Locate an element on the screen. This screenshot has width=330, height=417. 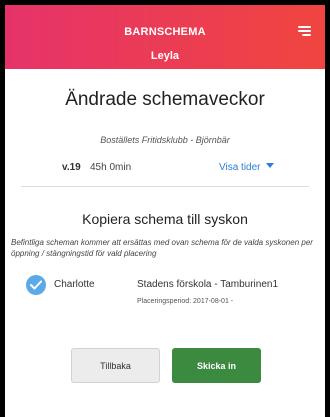
child-name: Leyla is located at coordinates (165, 56).